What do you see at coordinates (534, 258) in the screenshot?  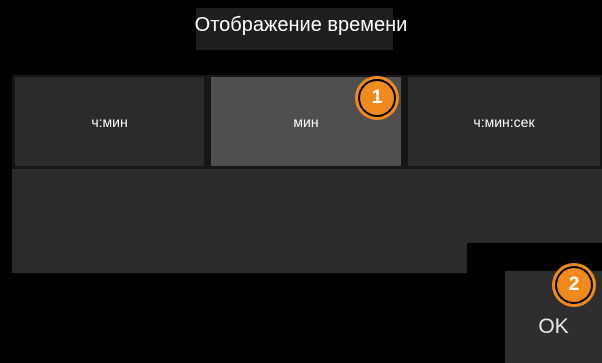 I see `panel-notch` at bounding box center [534, 258].